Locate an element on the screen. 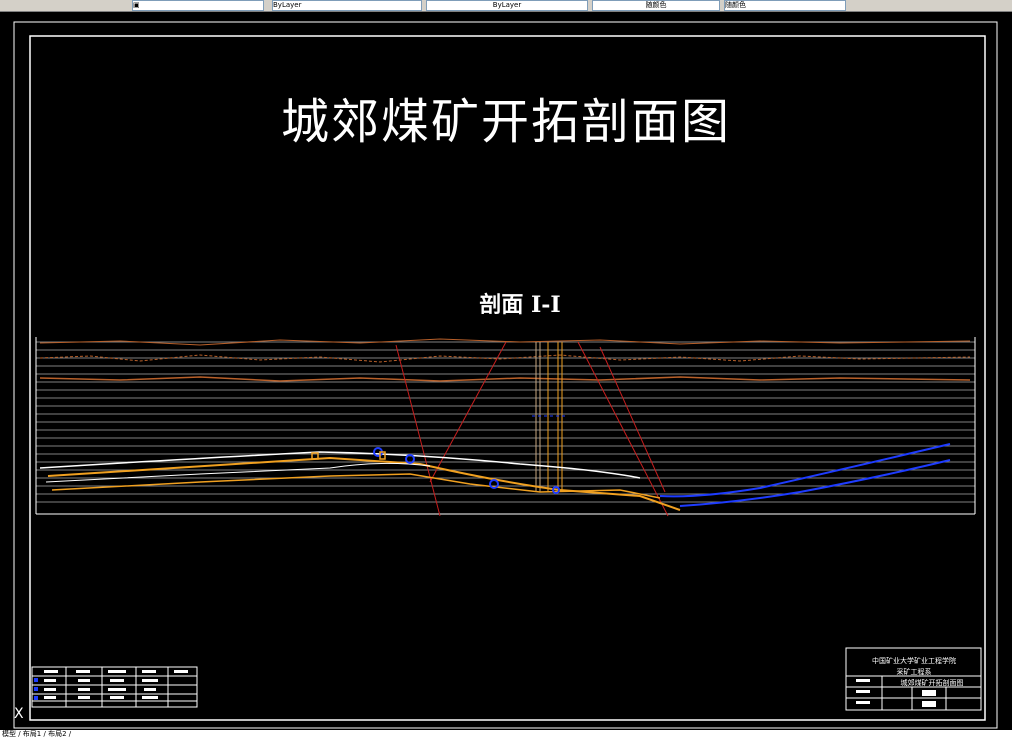 The height and width of the screenshot is (738, 1012). plotstyle-dropdown: 随颜色 is located at coordinates (785, 5).